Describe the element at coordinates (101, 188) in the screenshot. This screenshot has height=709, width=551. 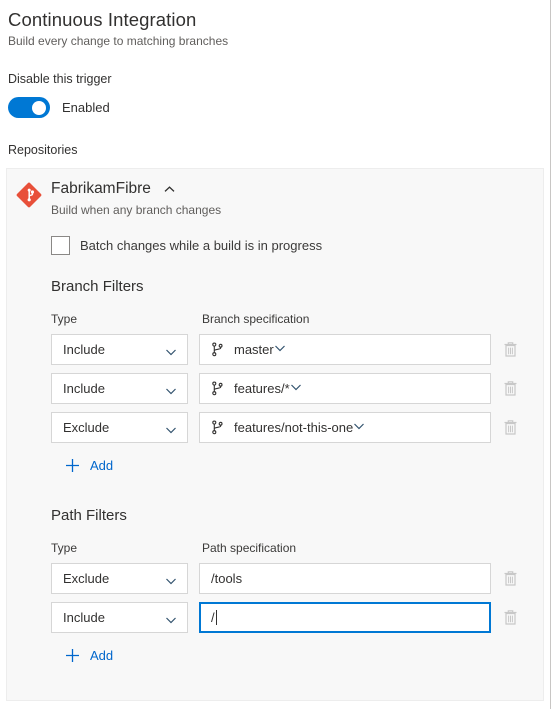
I see `repository-name: FabrikamFibre` at that location.